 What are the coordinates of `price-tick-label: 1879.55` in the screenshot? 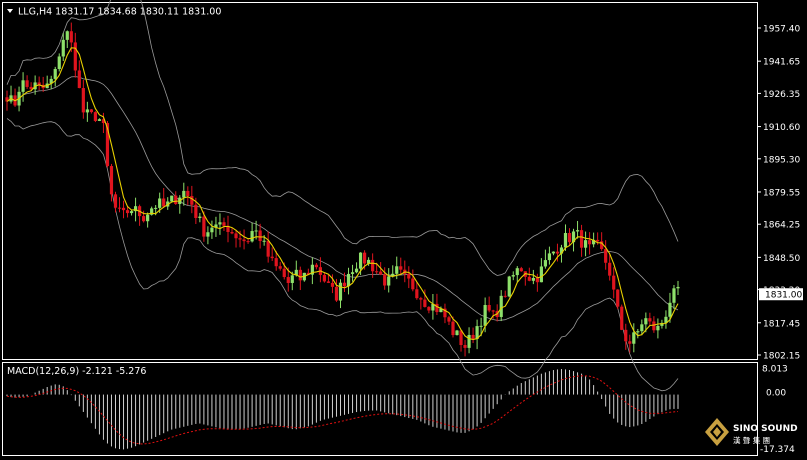 It's located at (781, 193).